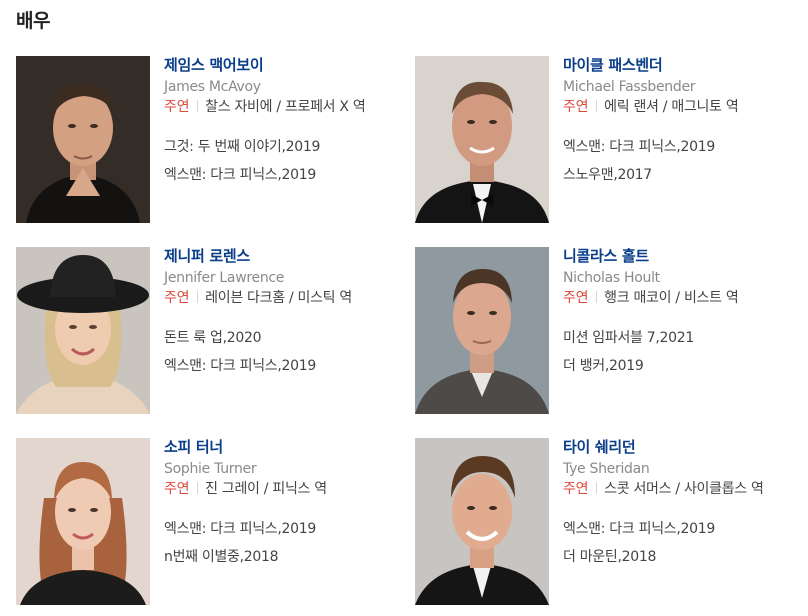  I want to click on film-link: 미션 임파서블 7,2021, so click(678, 338).